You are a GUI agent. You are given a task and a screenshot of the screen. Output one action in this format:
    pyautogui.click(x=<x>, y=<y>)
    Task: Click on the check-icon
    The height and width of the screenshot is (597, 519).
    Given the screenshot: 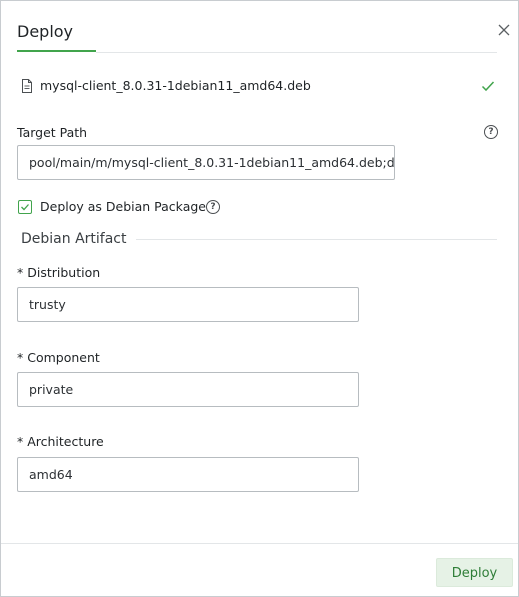 What is the action you would take?
    pyautogui.click(x=488, y=86)
    